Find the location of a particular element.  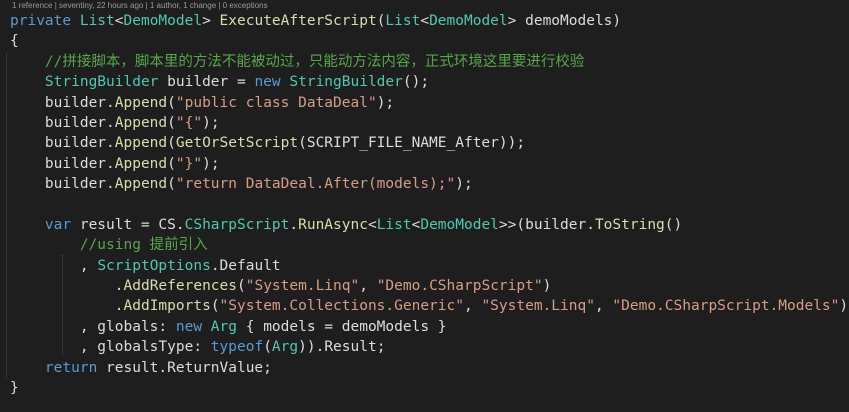

plain-token: { models = demoModels } is located at coordinates (342, 326).